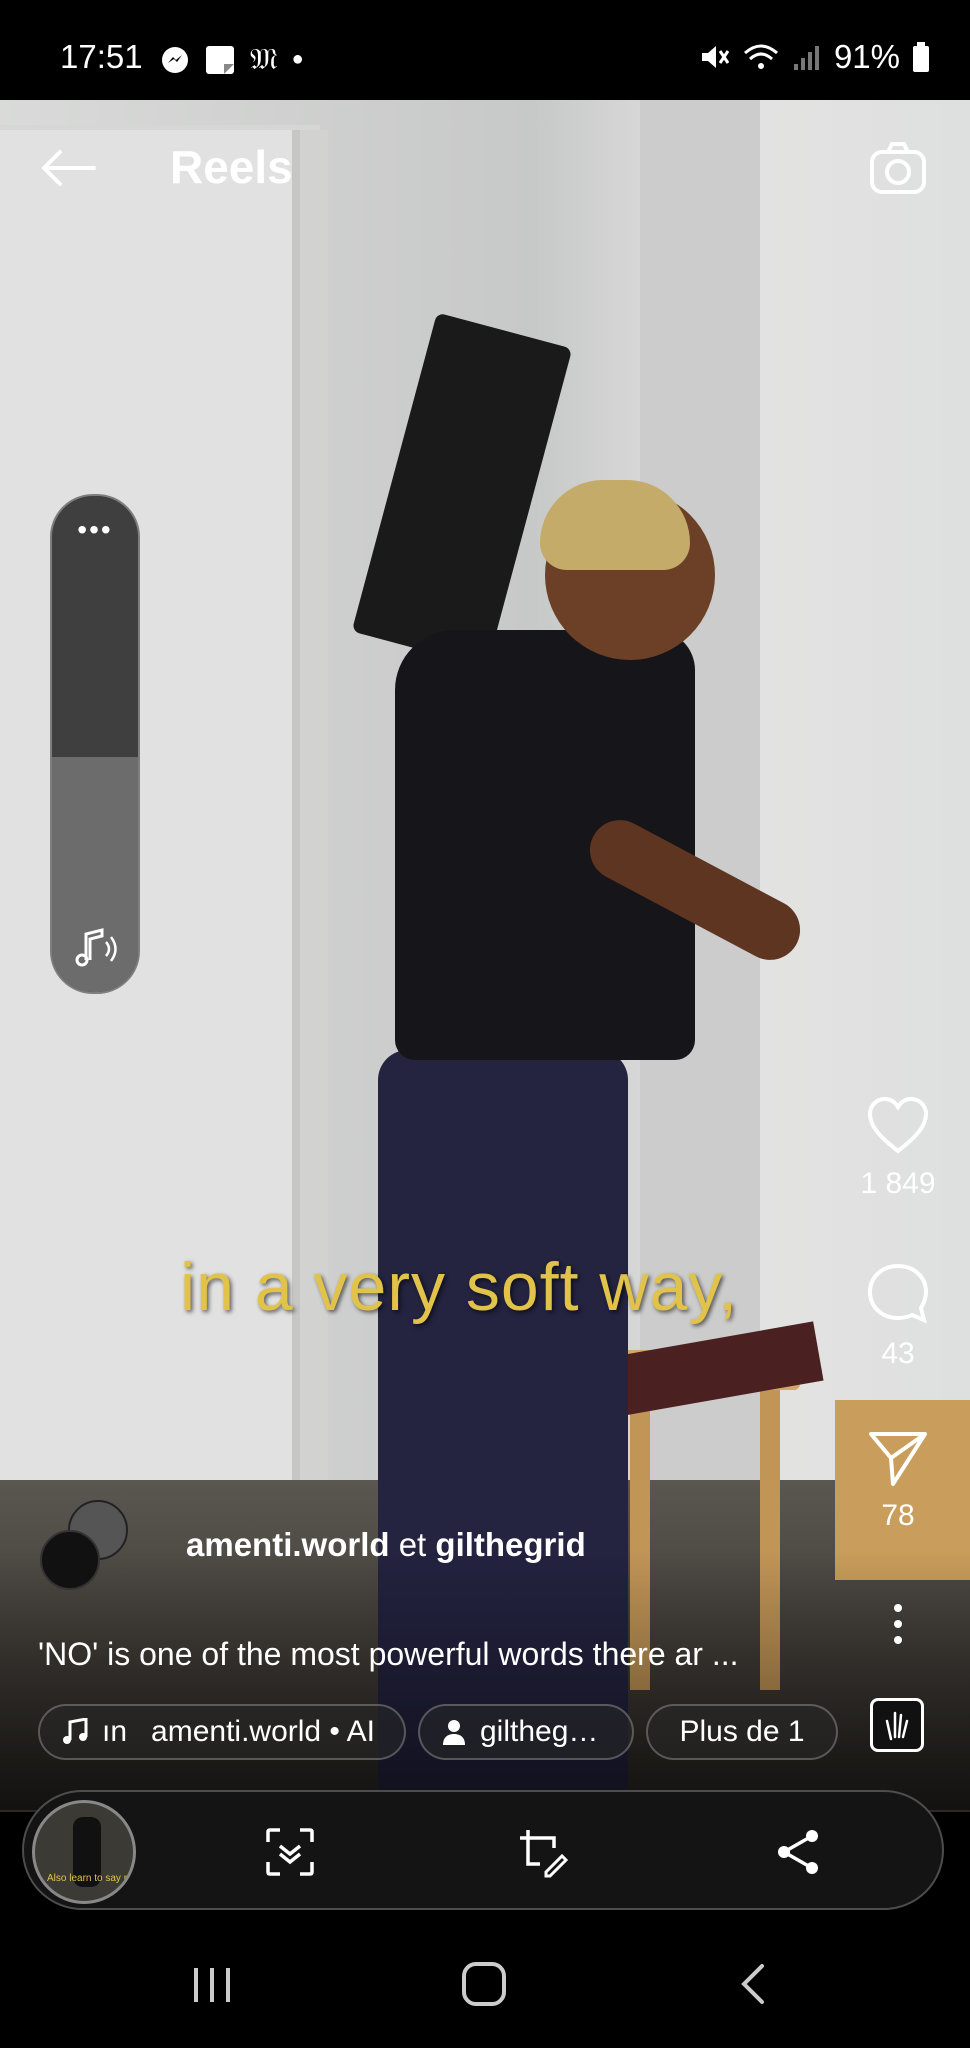  I want to click on more-tags-label: Plus de 1, so click(742, 1731).